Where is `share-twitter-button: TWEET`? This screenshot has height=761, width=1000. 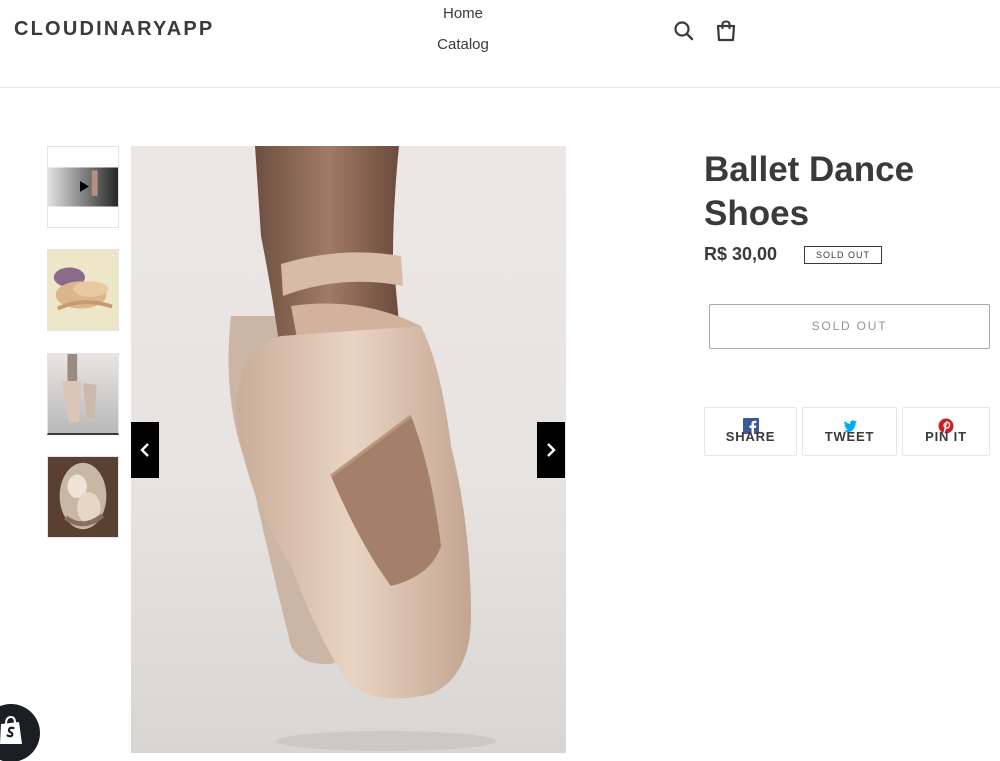 share-twitter-button: TWEET is located at coordinates (849, 431).